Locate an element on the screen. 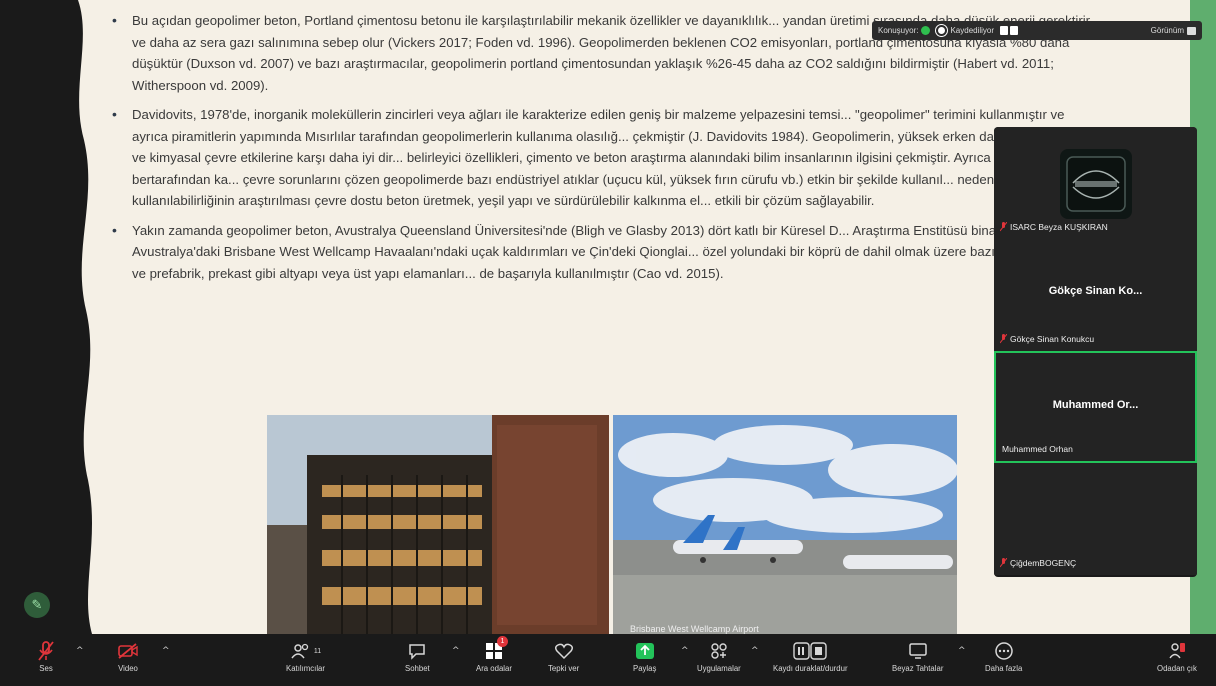 The image size is (1216, 686). recording-controls is located at coordinates (1009, 30).